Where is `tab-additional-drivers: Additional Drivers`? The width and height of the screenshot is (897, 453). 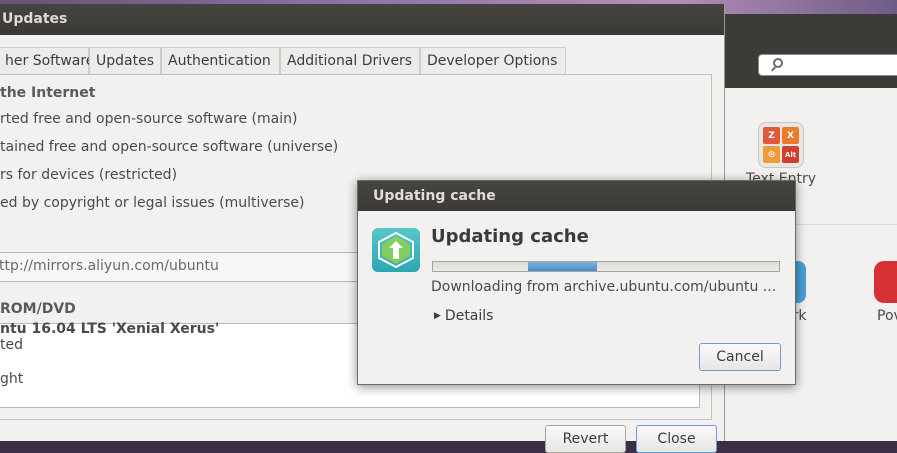
tab-additional-drivers: Additional Drivers is located at coordinates (350, 60).